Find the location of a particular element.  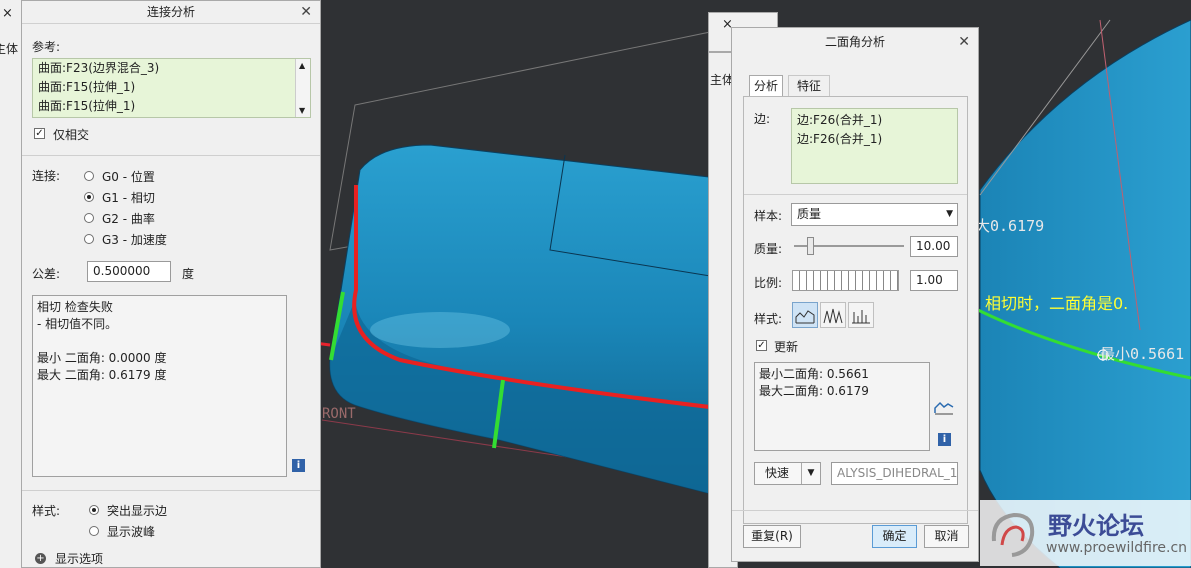

sample-label: 样本: is located at coordinates (768, 216).